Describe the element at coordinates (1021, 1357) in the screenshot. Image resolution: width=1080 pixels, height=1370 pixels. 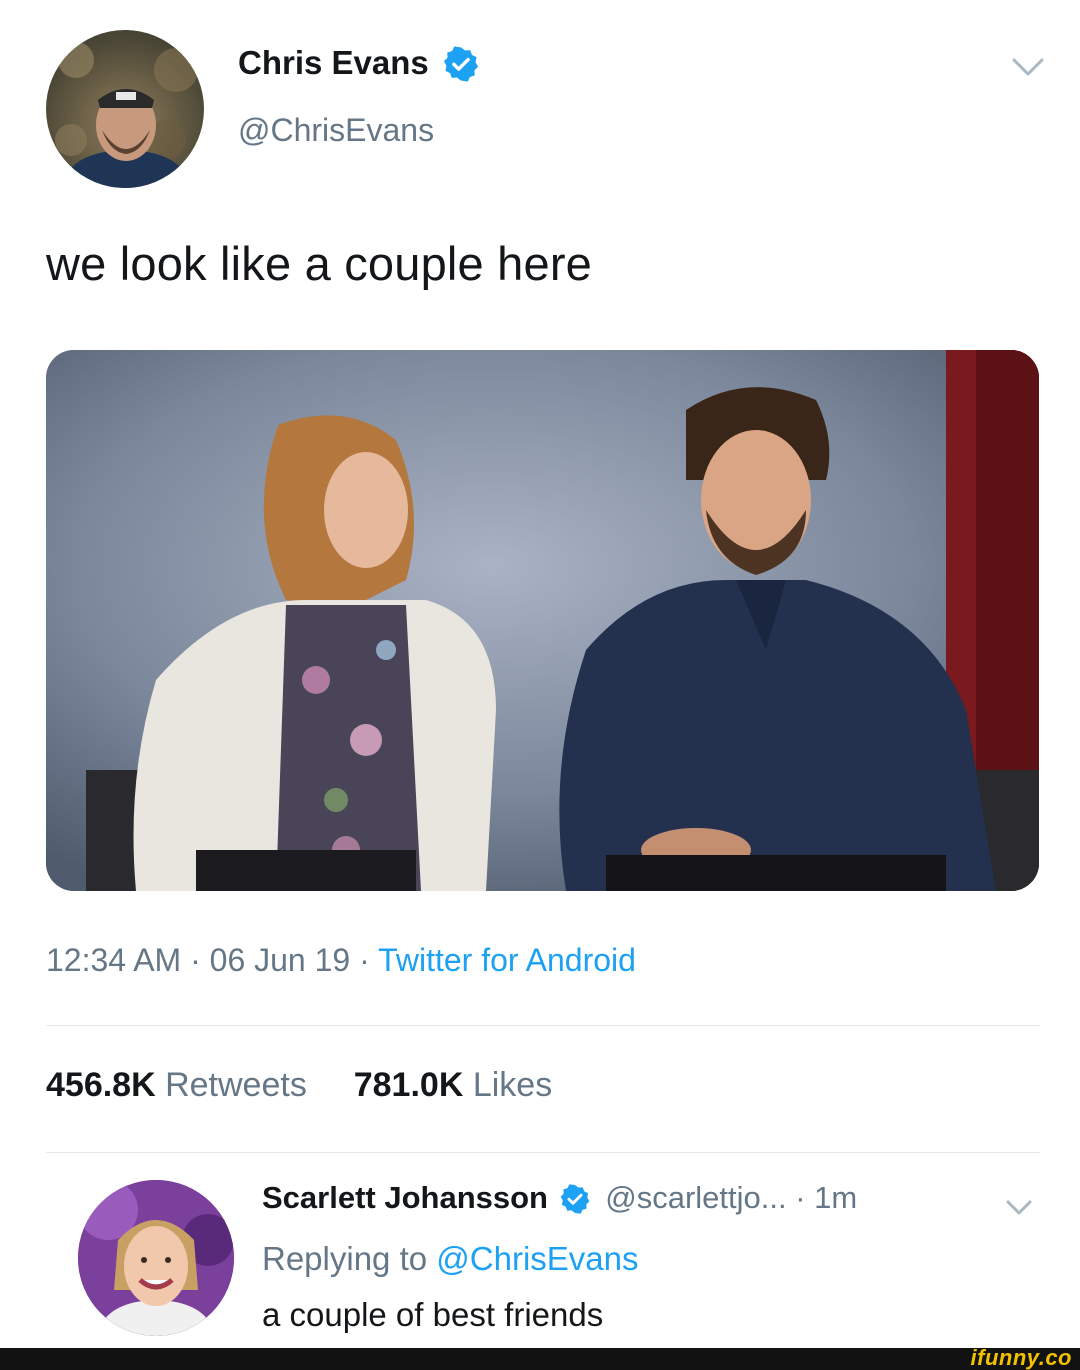
I see `watermark: ifunny.co` at that location.